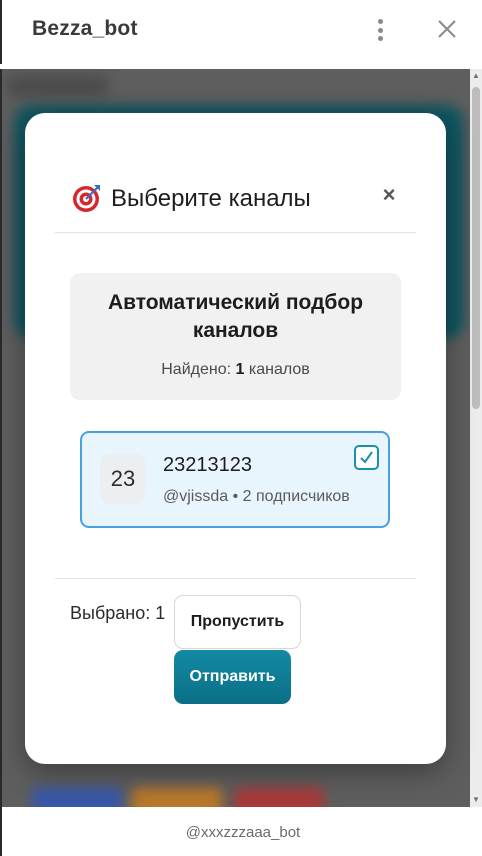  Describe the element at coordinates (476, 800) in the screenshot. I see `scroll-down-arrow-icon: ▼` at that location.